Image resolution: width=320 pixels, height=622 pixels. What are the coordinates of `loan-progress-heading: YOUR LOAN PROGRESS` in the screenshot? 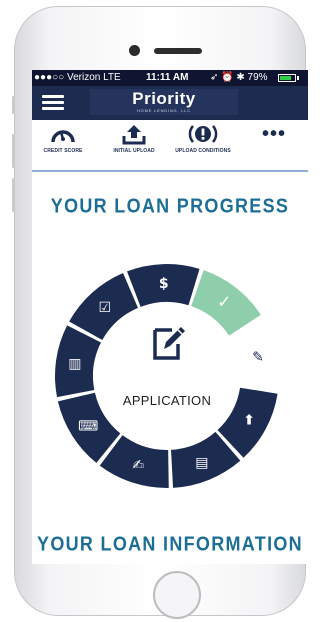 It's located at (170, 206).